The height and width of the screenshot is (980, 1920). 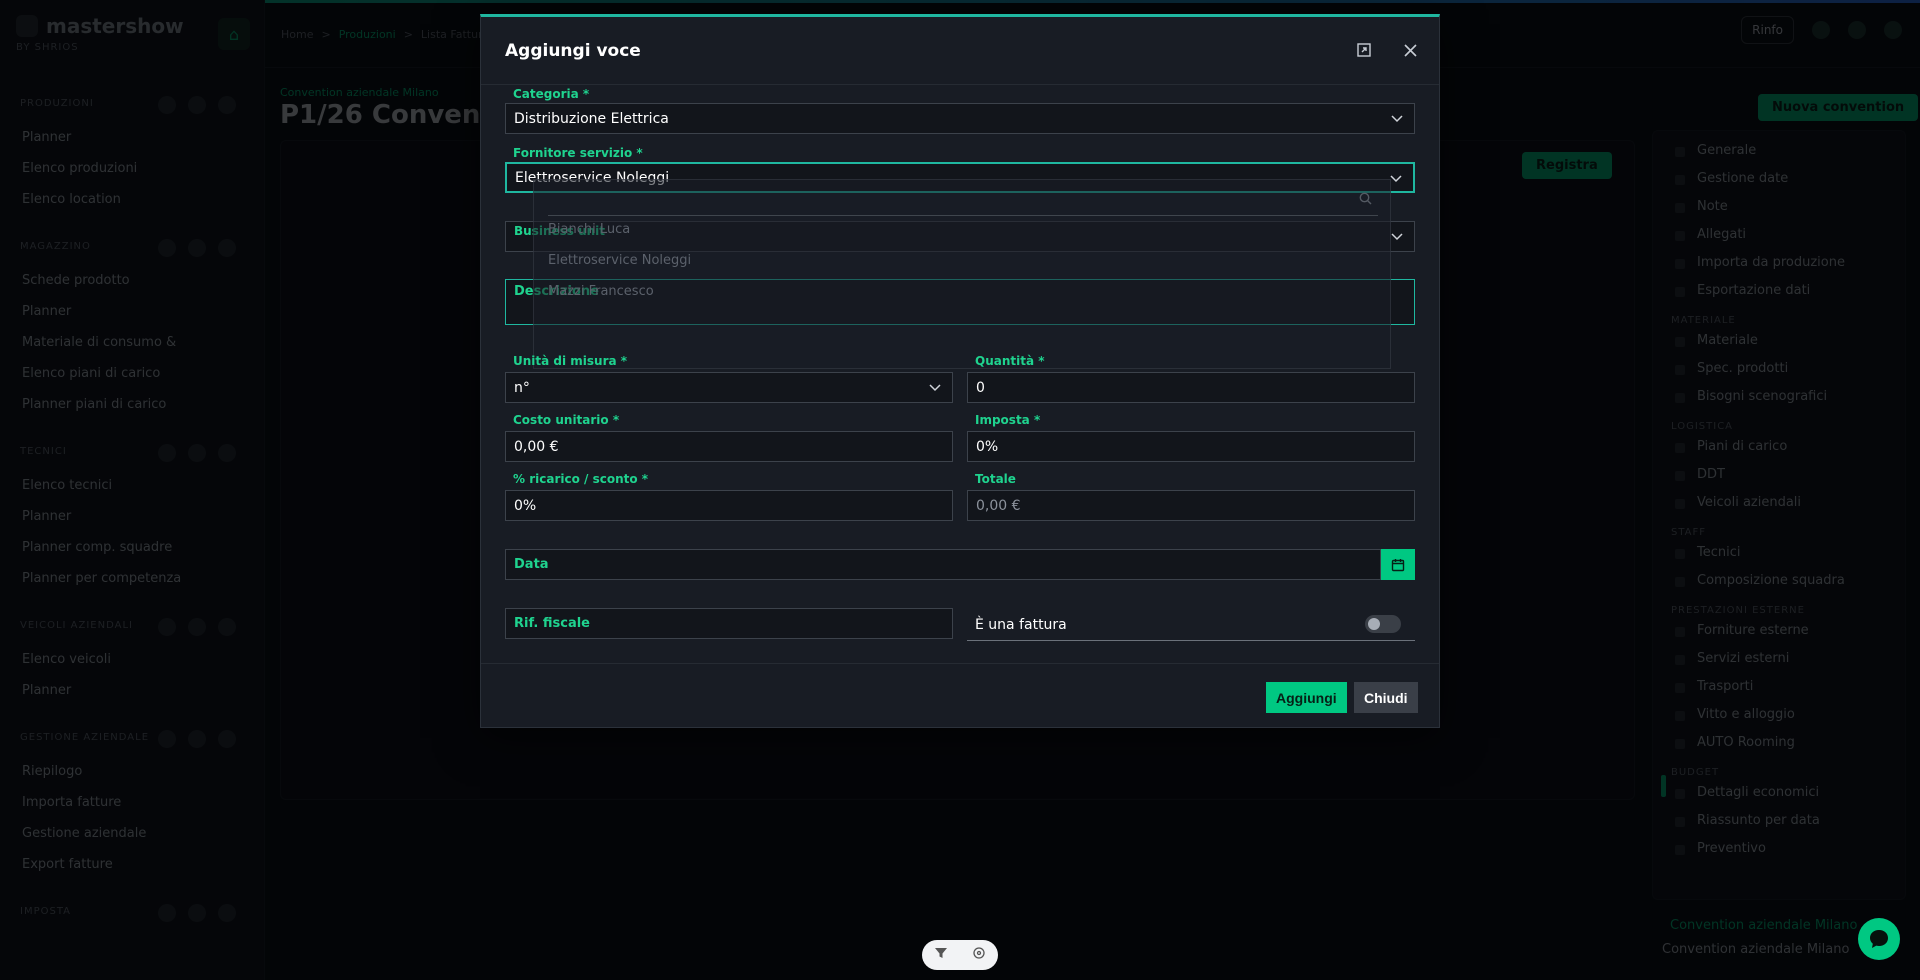 What do you see at coordinates (1879, 939) in the screenshot?
I see `support-chat-button` at bounding box center [1879, 939].